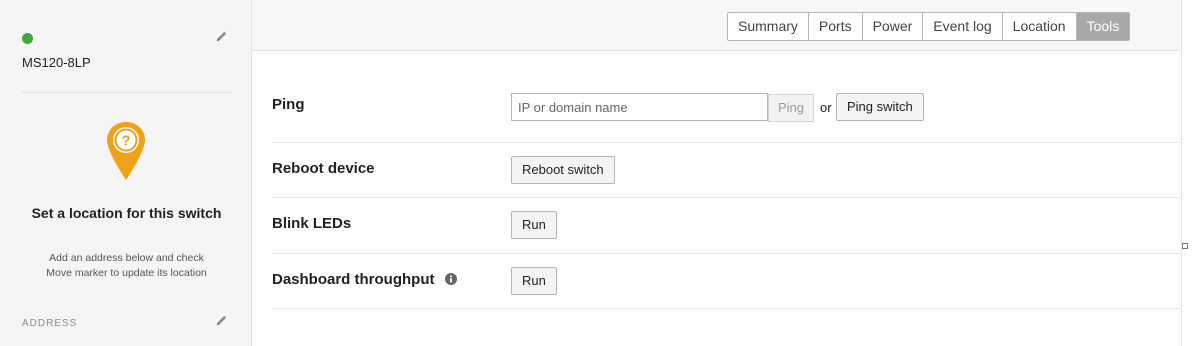 The width and height of the screenshot is (1194, 346). Describe the element at coordinates (126, 92) in the screenshot. I see `sidebar-divider` at that location.